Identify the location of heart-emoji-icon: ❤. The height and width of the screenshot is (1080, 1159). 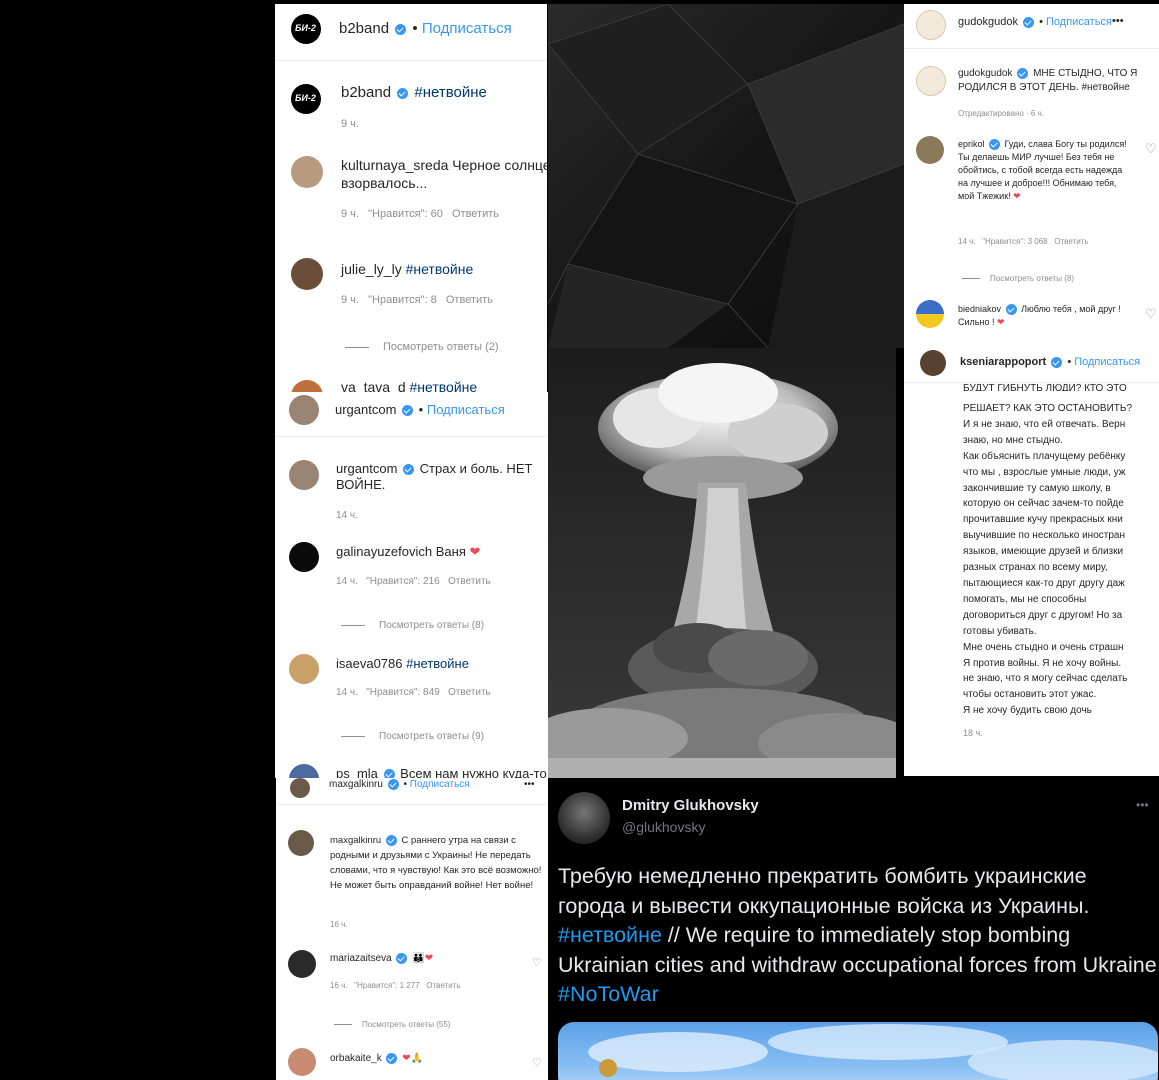
(406, 1059).